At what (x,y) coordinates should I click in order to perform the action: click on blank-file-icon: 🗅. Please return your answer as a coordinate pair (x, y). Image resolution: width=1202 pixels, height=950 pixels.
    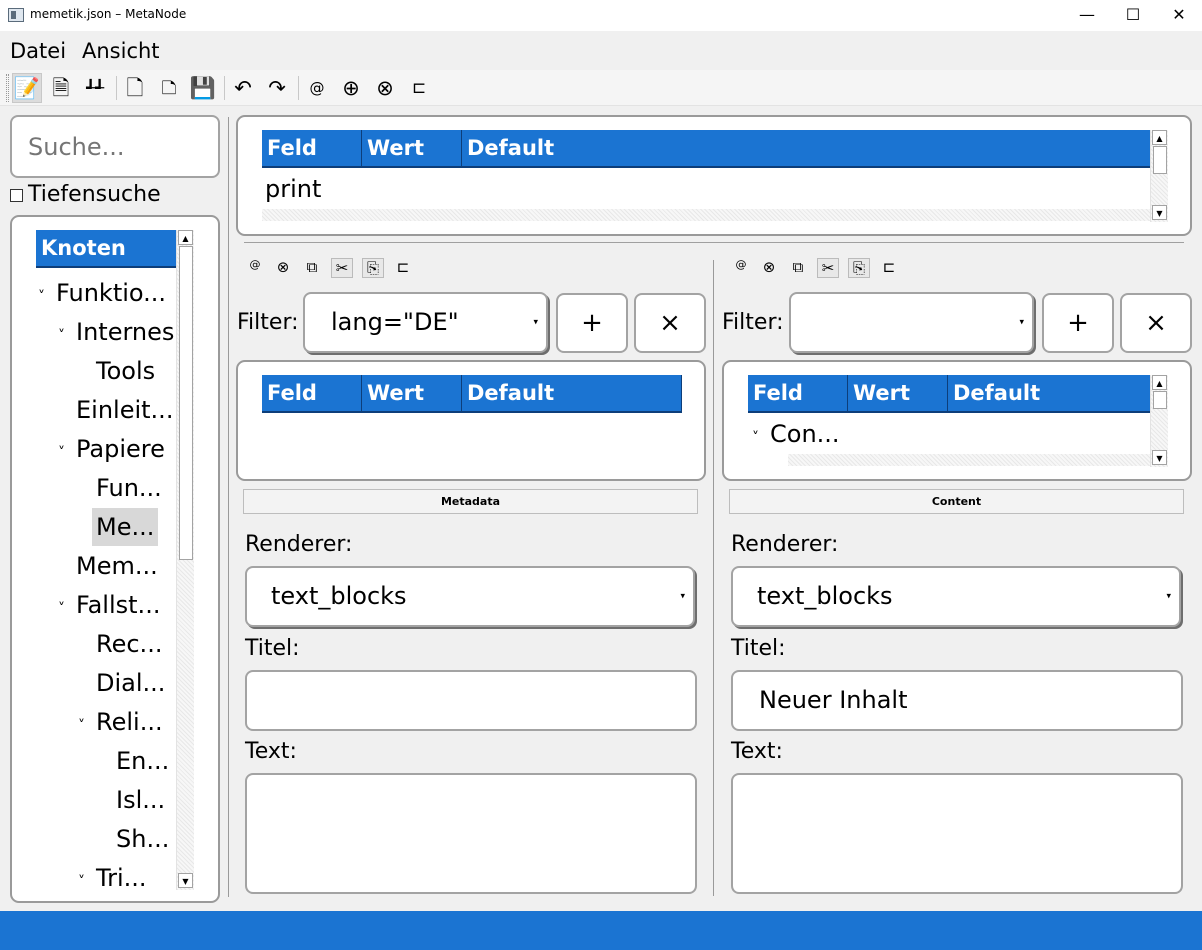
    Looking at the image, I should click on (169, 88).